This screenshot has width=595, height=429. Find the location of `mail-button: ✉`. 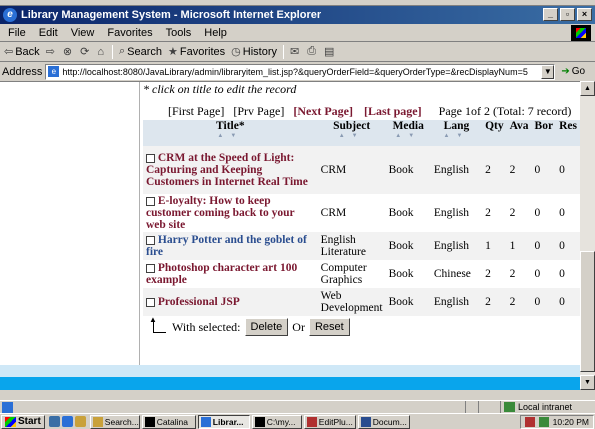

mail-button: ✉ is located at coordinates (295, 51).